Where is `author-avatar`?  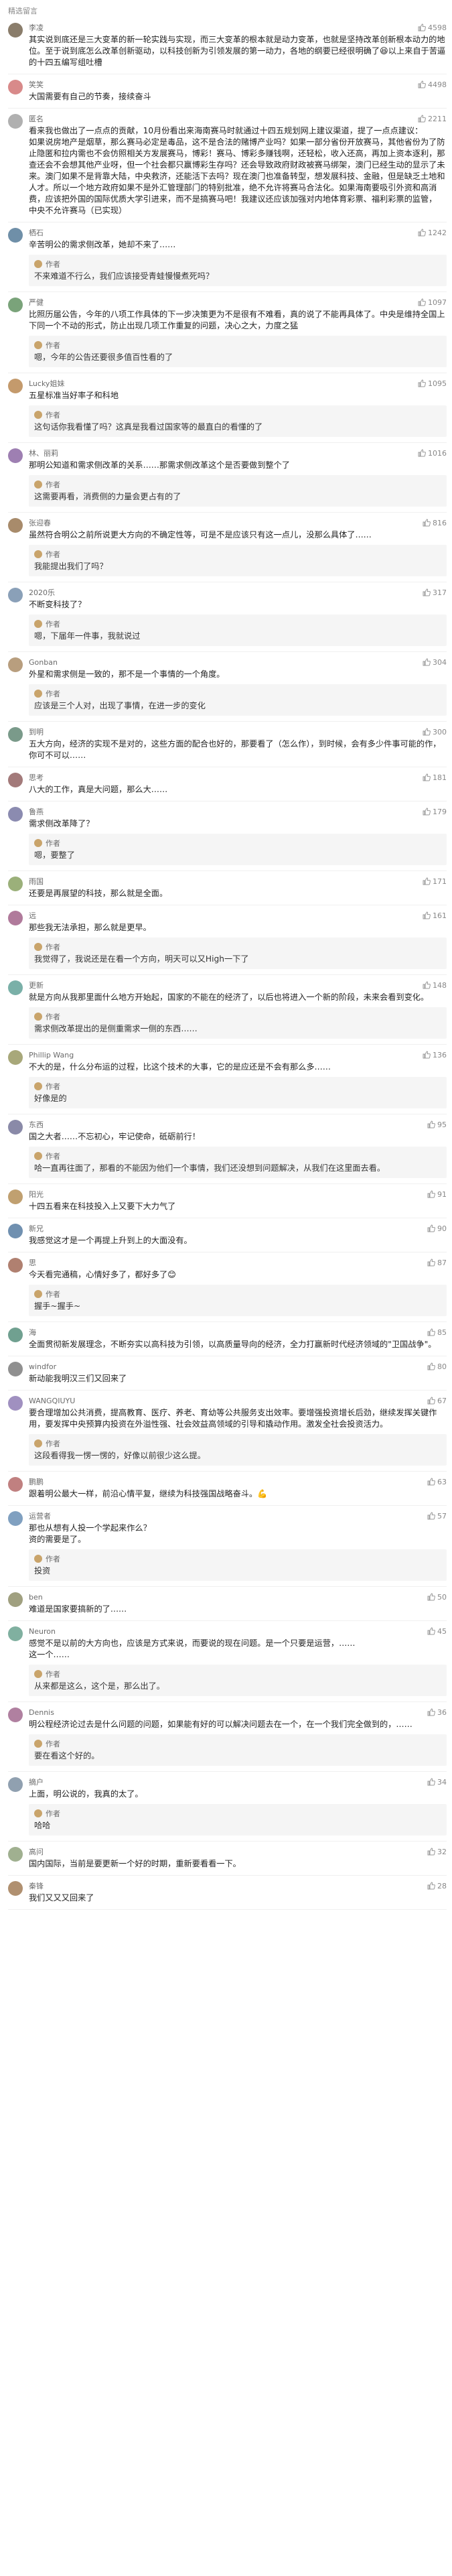 author-avatar is located at coordinates (38, 623).